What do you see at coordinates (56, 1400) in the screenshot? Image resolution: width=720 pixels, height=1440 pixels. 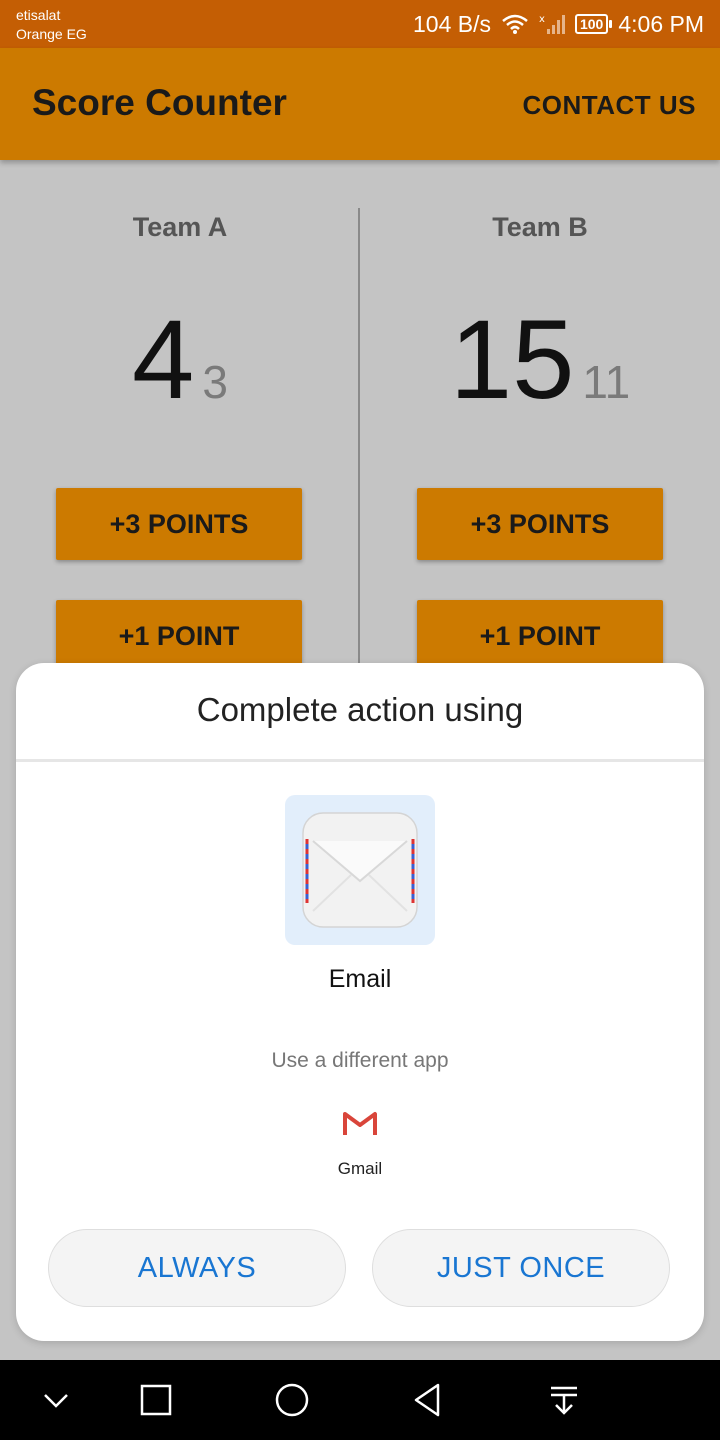 I see `collapse-icon` at bounding box center [56, 1400].